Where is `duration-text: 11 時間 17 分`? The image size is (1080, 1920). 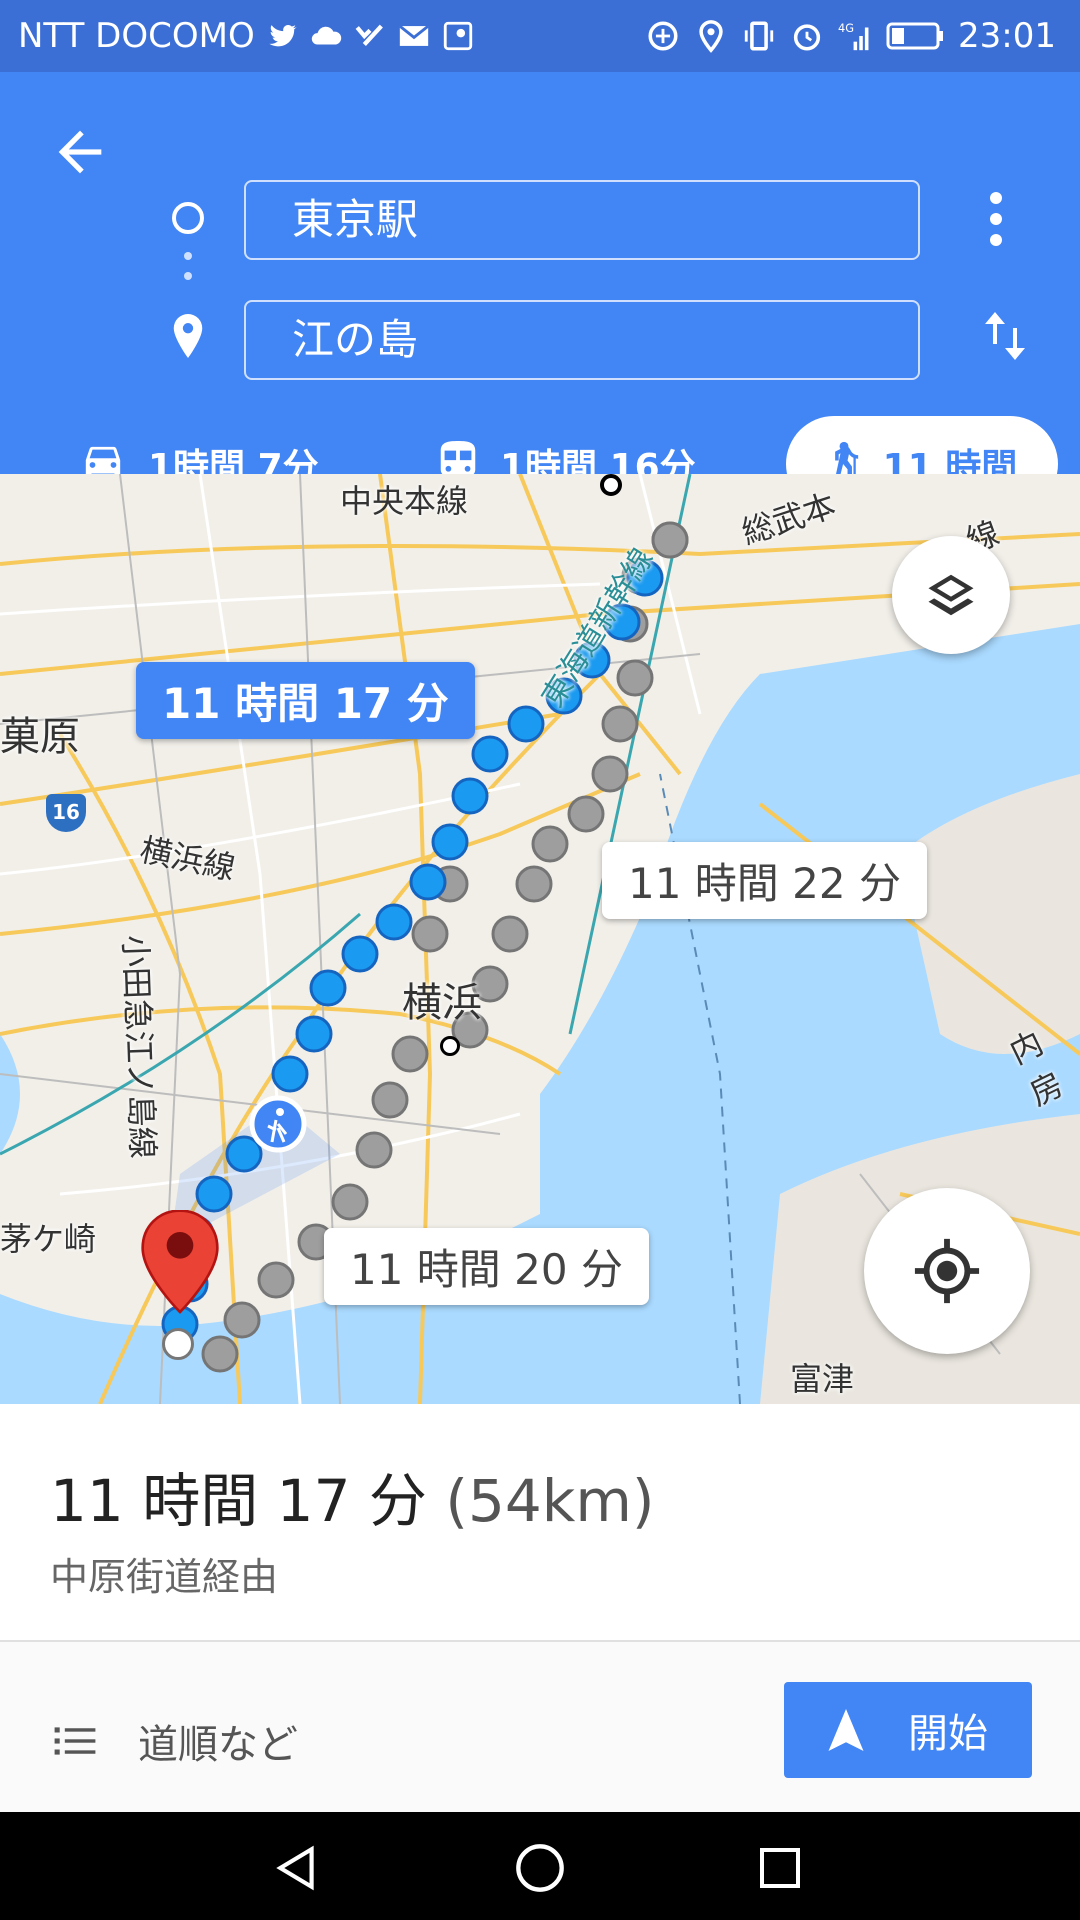
duration-text: 11 時間 17 分 is located at coordinates (238, 1501).